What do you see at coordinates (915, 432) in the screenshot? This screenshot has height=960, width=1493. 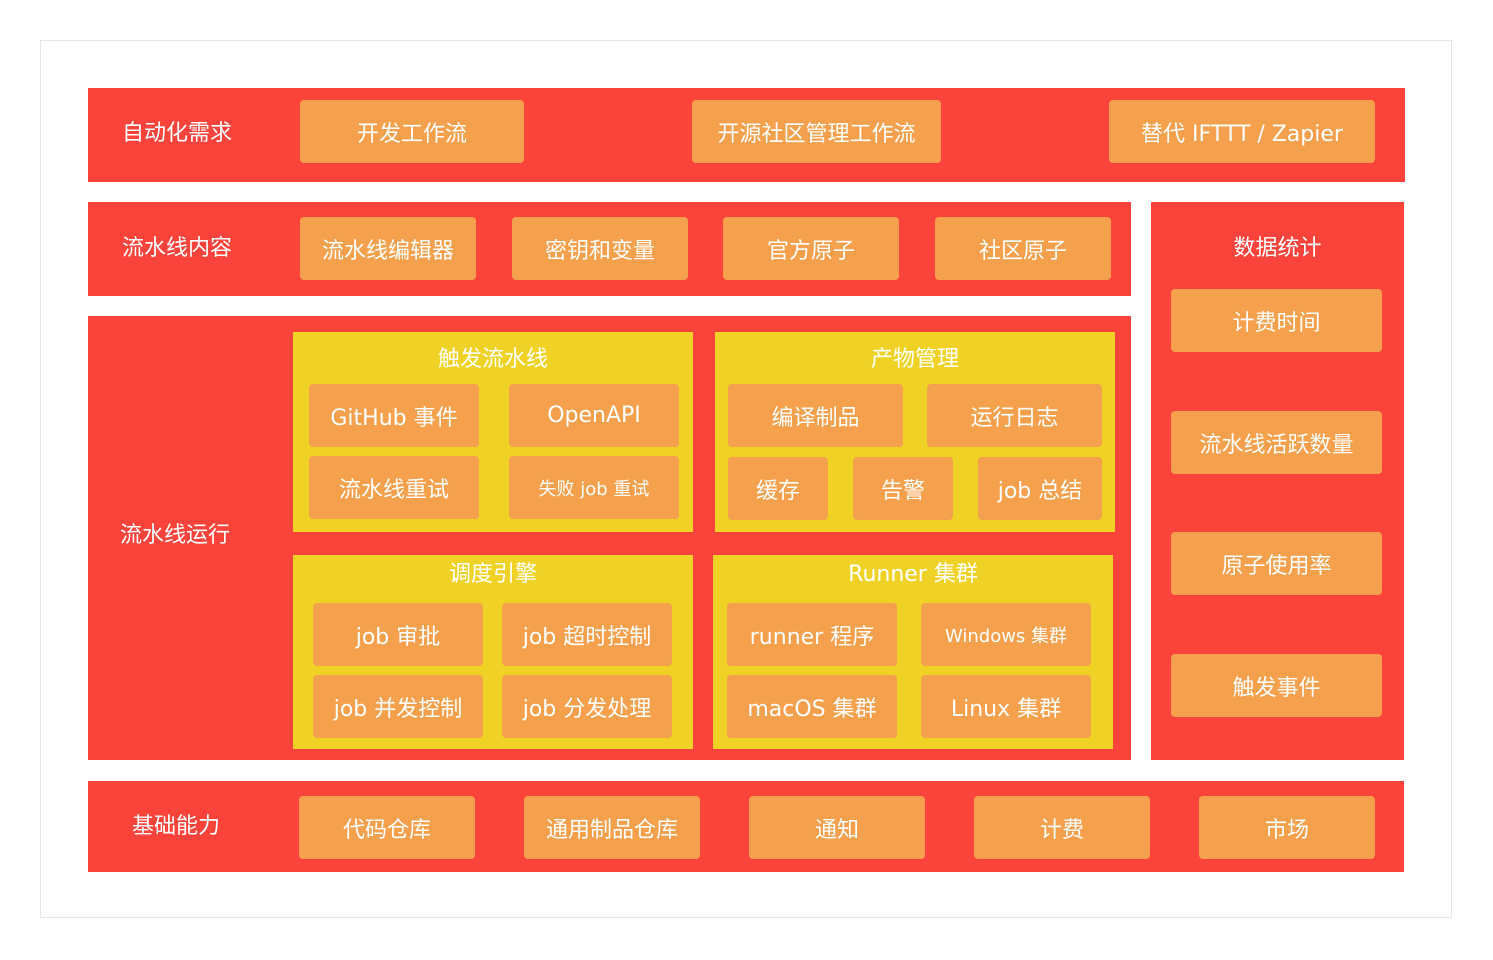 I see `artifacts-group: 产物管理 编译制品 运行日志 缓存 告警 job 总结` at bounding box center [915, 432].